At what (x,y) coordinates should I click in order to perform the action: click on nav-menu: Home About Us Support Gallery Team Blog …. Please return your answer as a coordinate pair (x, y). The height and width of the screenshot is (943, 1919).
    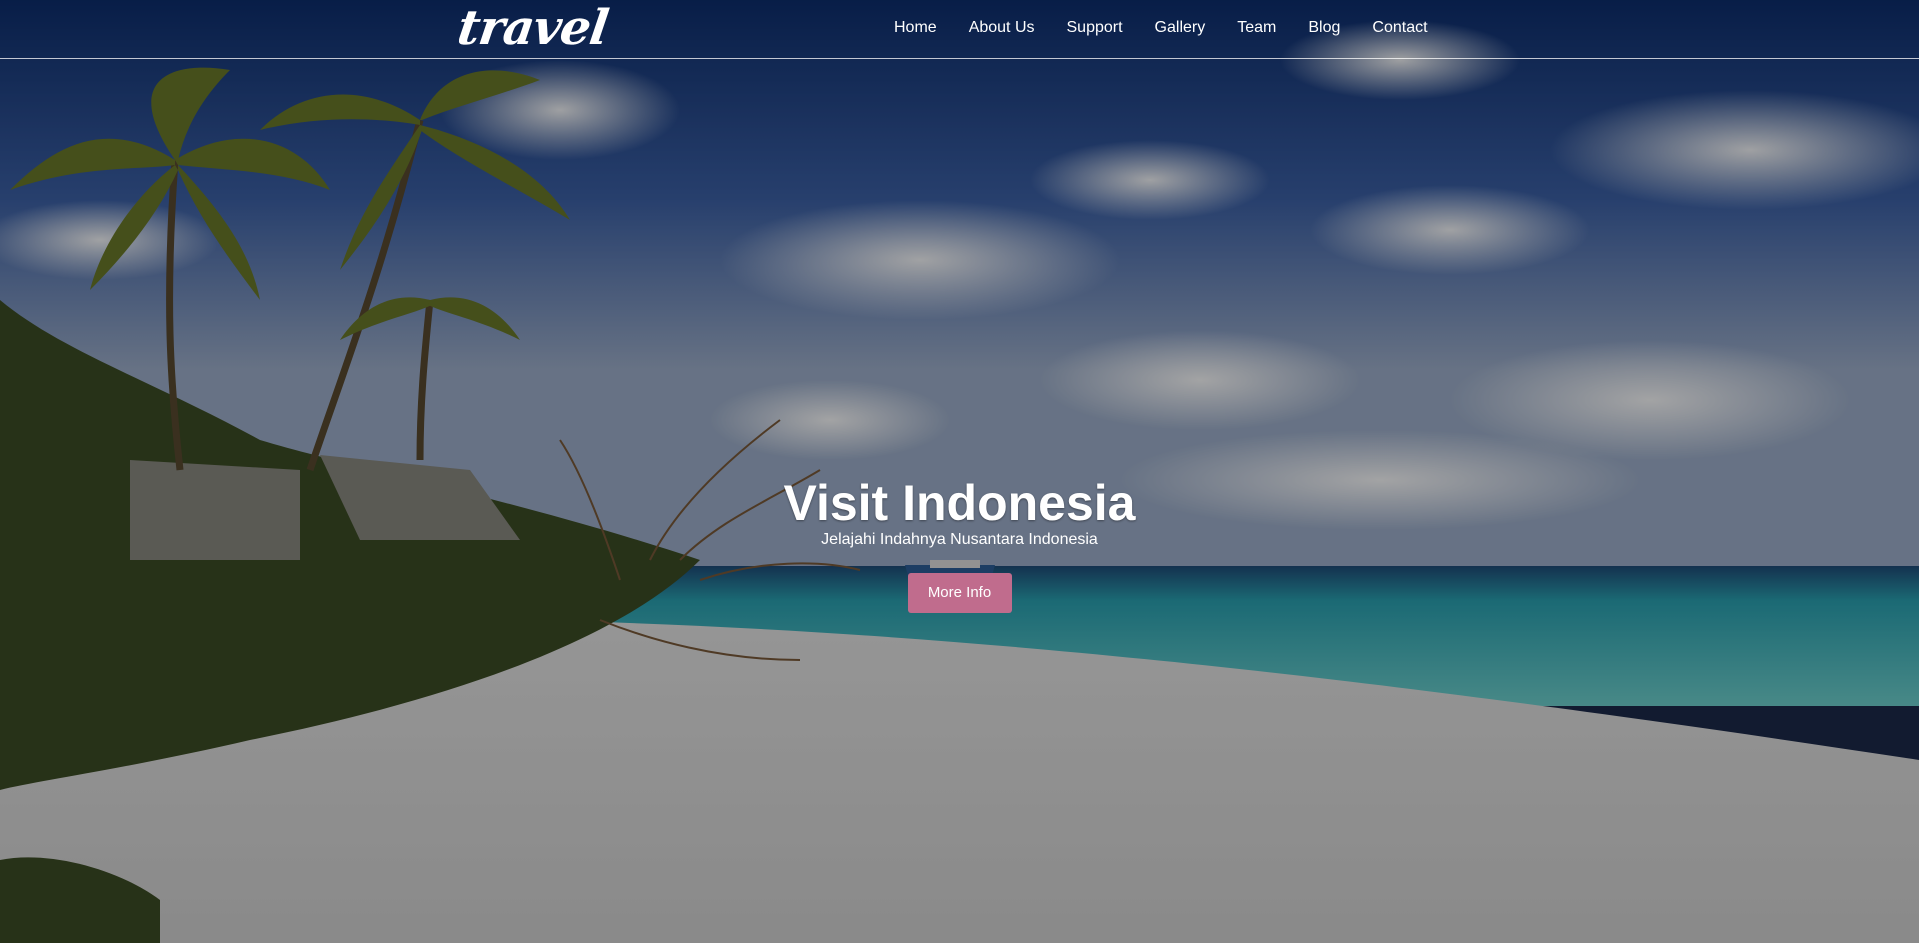
    Looking at the image, I should click on (1177, 28).